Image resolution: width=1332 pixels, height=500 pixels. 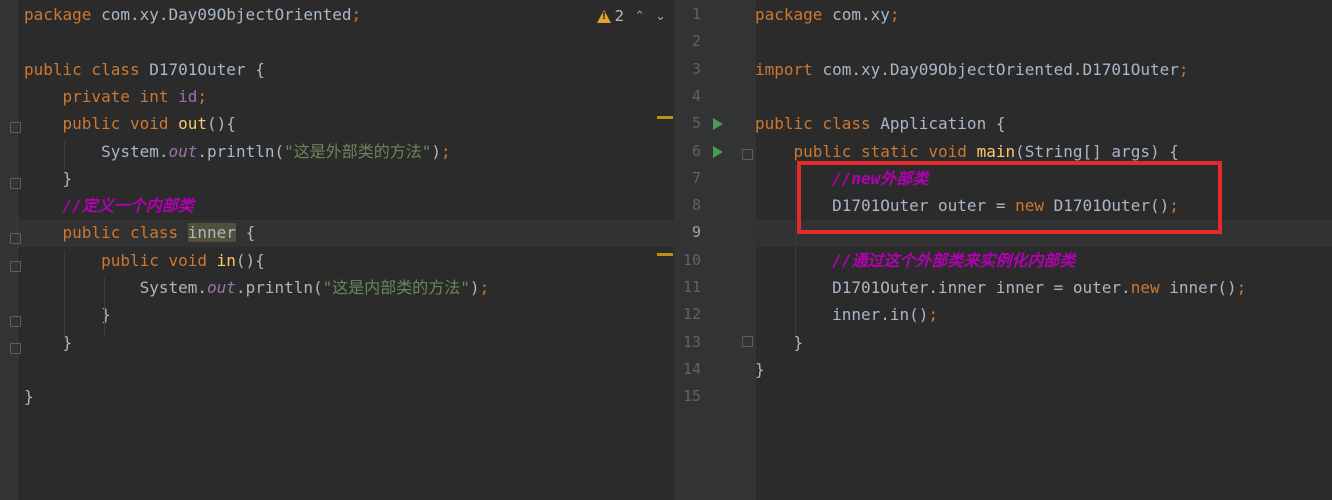 What do you see at coordinates (9, 250) in the screenshot?
I see `left-gutter` at bounding box center [9, 250].